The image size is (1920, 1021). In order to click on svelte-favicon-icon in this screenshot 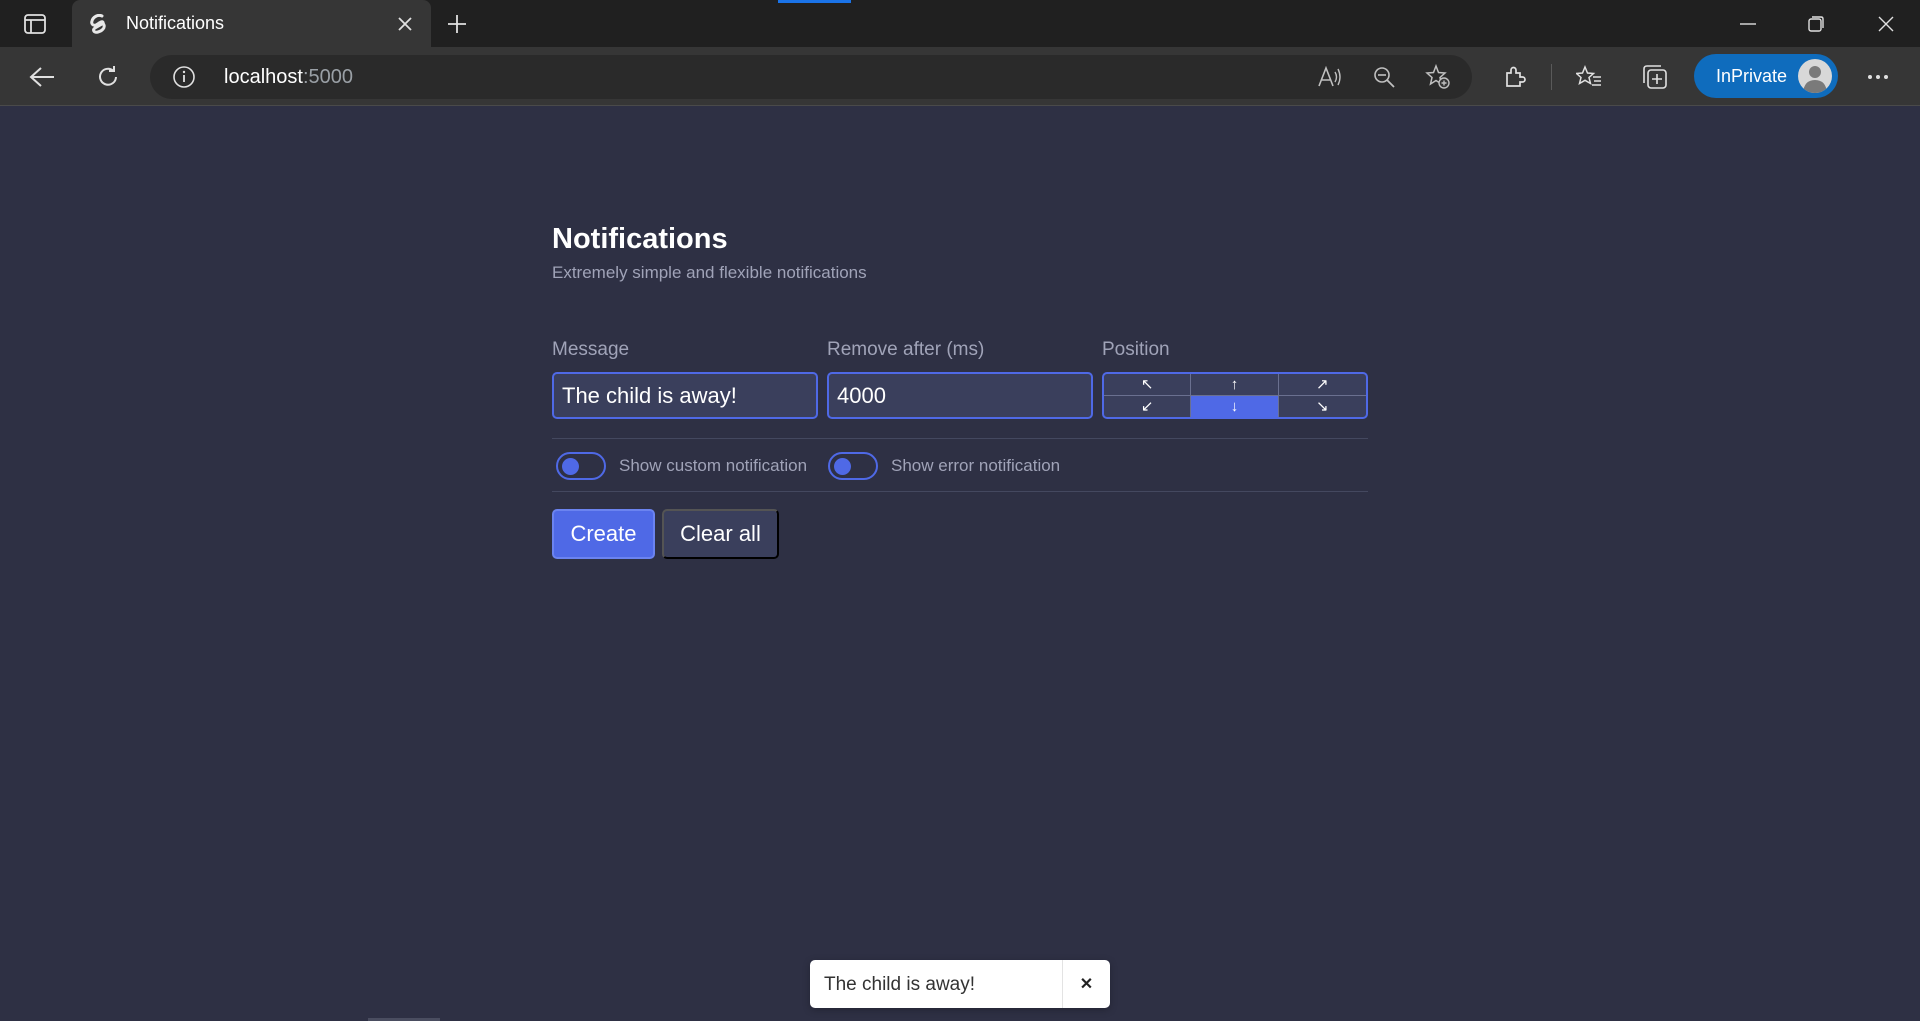, I will do `click(98, 23)`.